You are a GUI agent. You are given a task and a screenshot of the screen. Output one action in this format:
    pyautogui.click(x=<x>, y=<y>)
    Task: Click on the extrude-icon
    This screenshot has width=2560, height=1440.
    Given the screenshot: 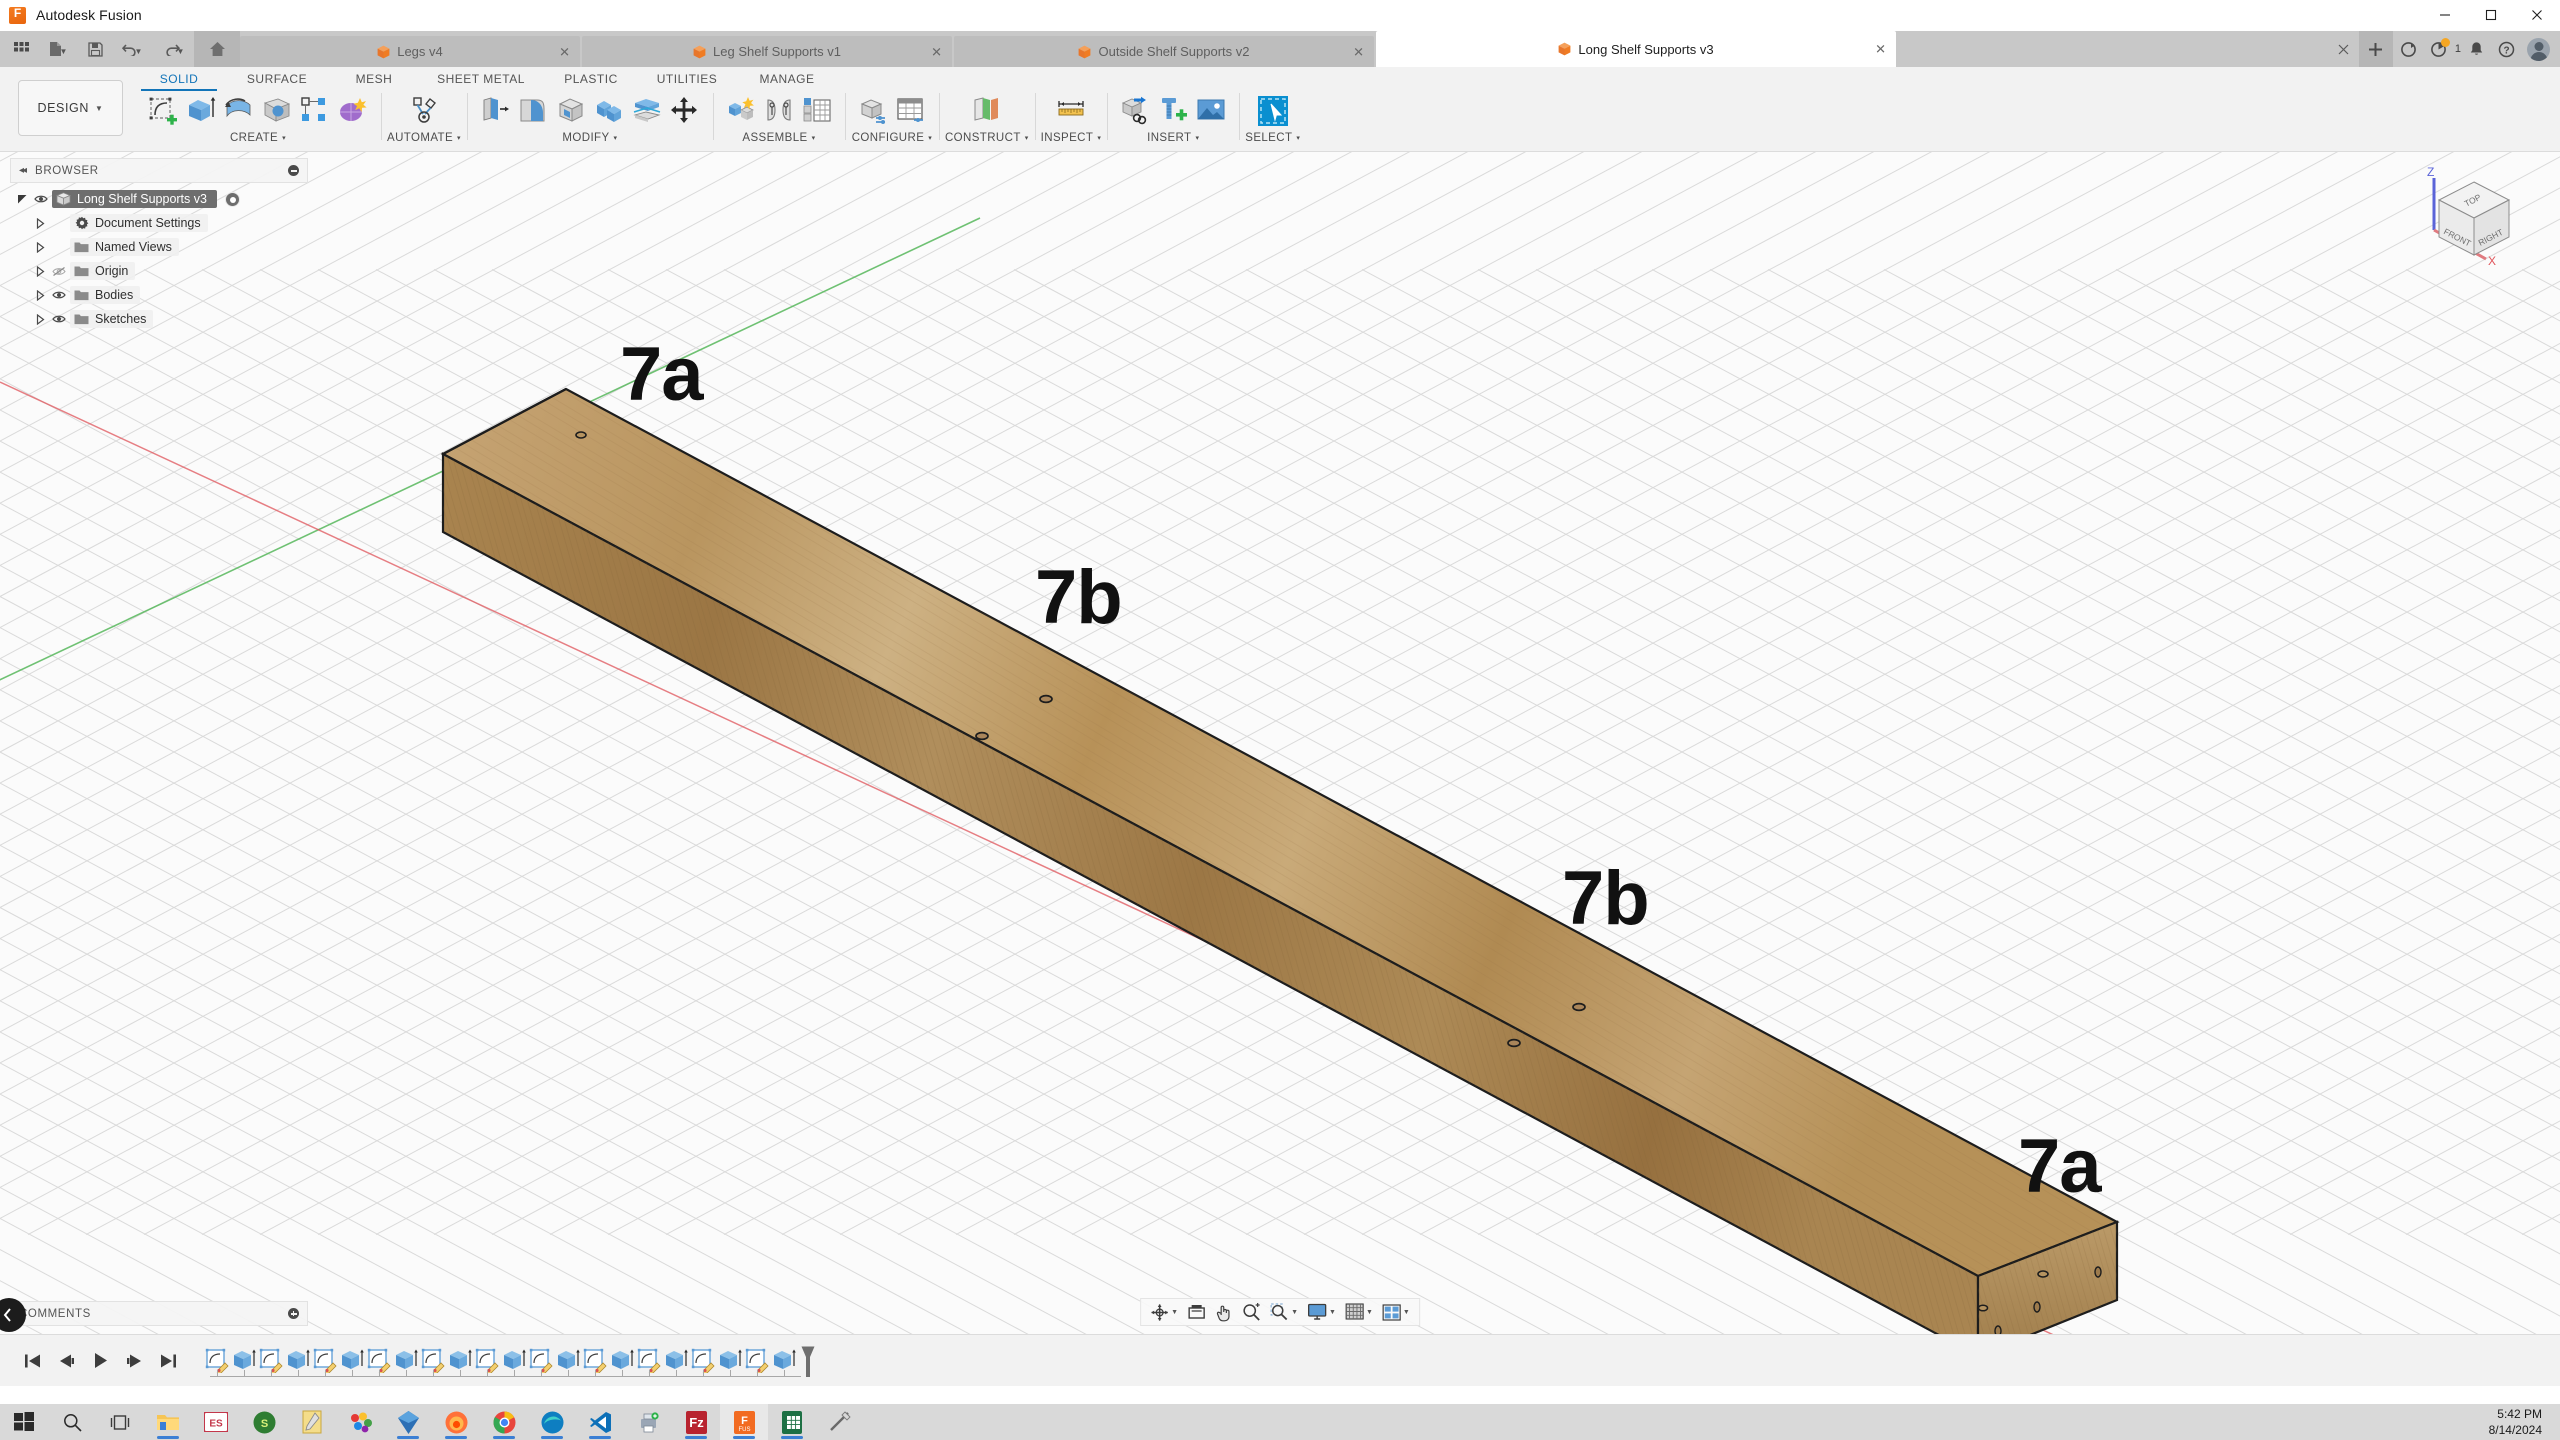 What is the action you would take?
    pyautogui.click(x=201, y=111)
    